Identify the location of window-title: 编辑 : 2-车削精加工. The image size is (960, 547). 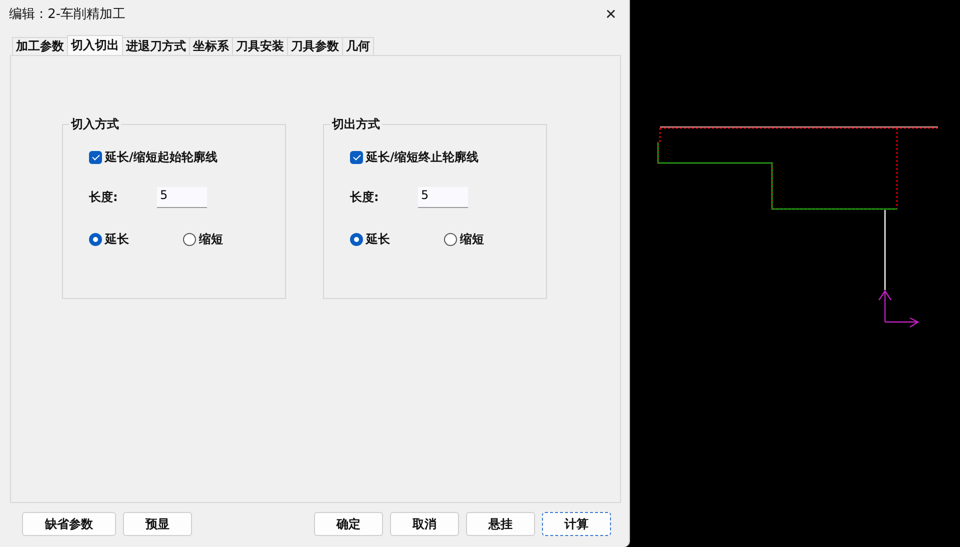
(67, 14).